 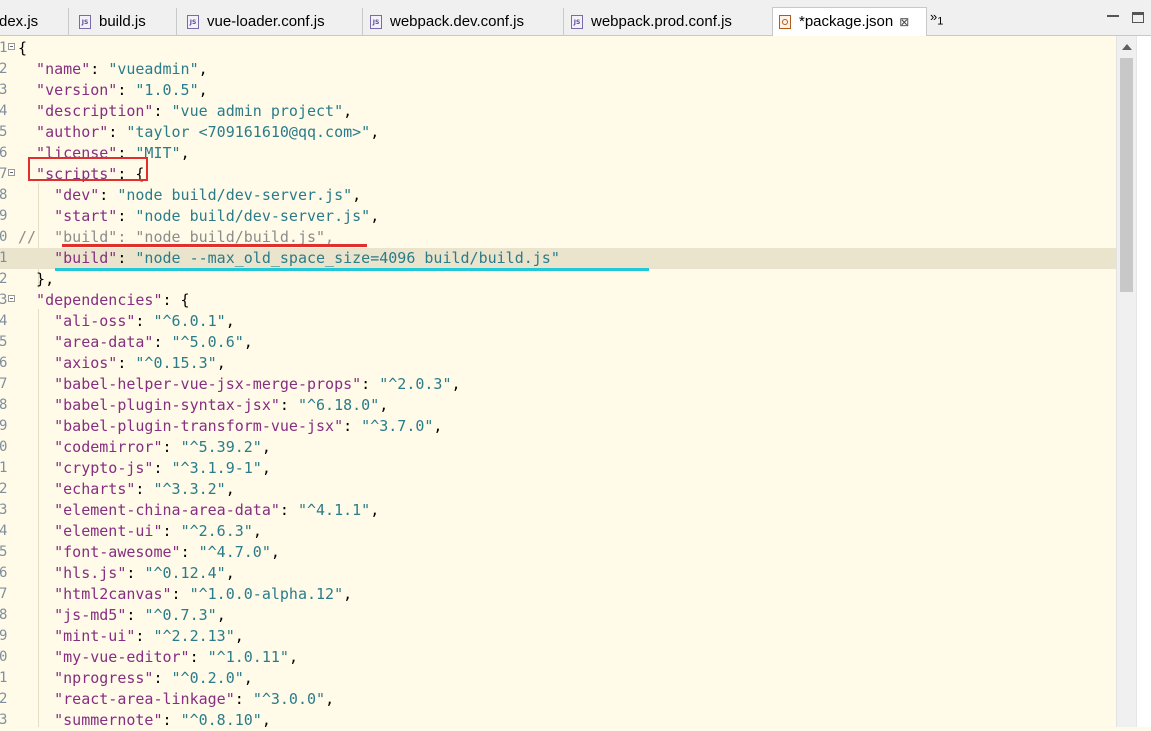 What do you see at coordinates (558, 720) in the screenshot?
I see `code-line: 3 "summernote": "^0.8.10",` at bounding box center [558, 720].